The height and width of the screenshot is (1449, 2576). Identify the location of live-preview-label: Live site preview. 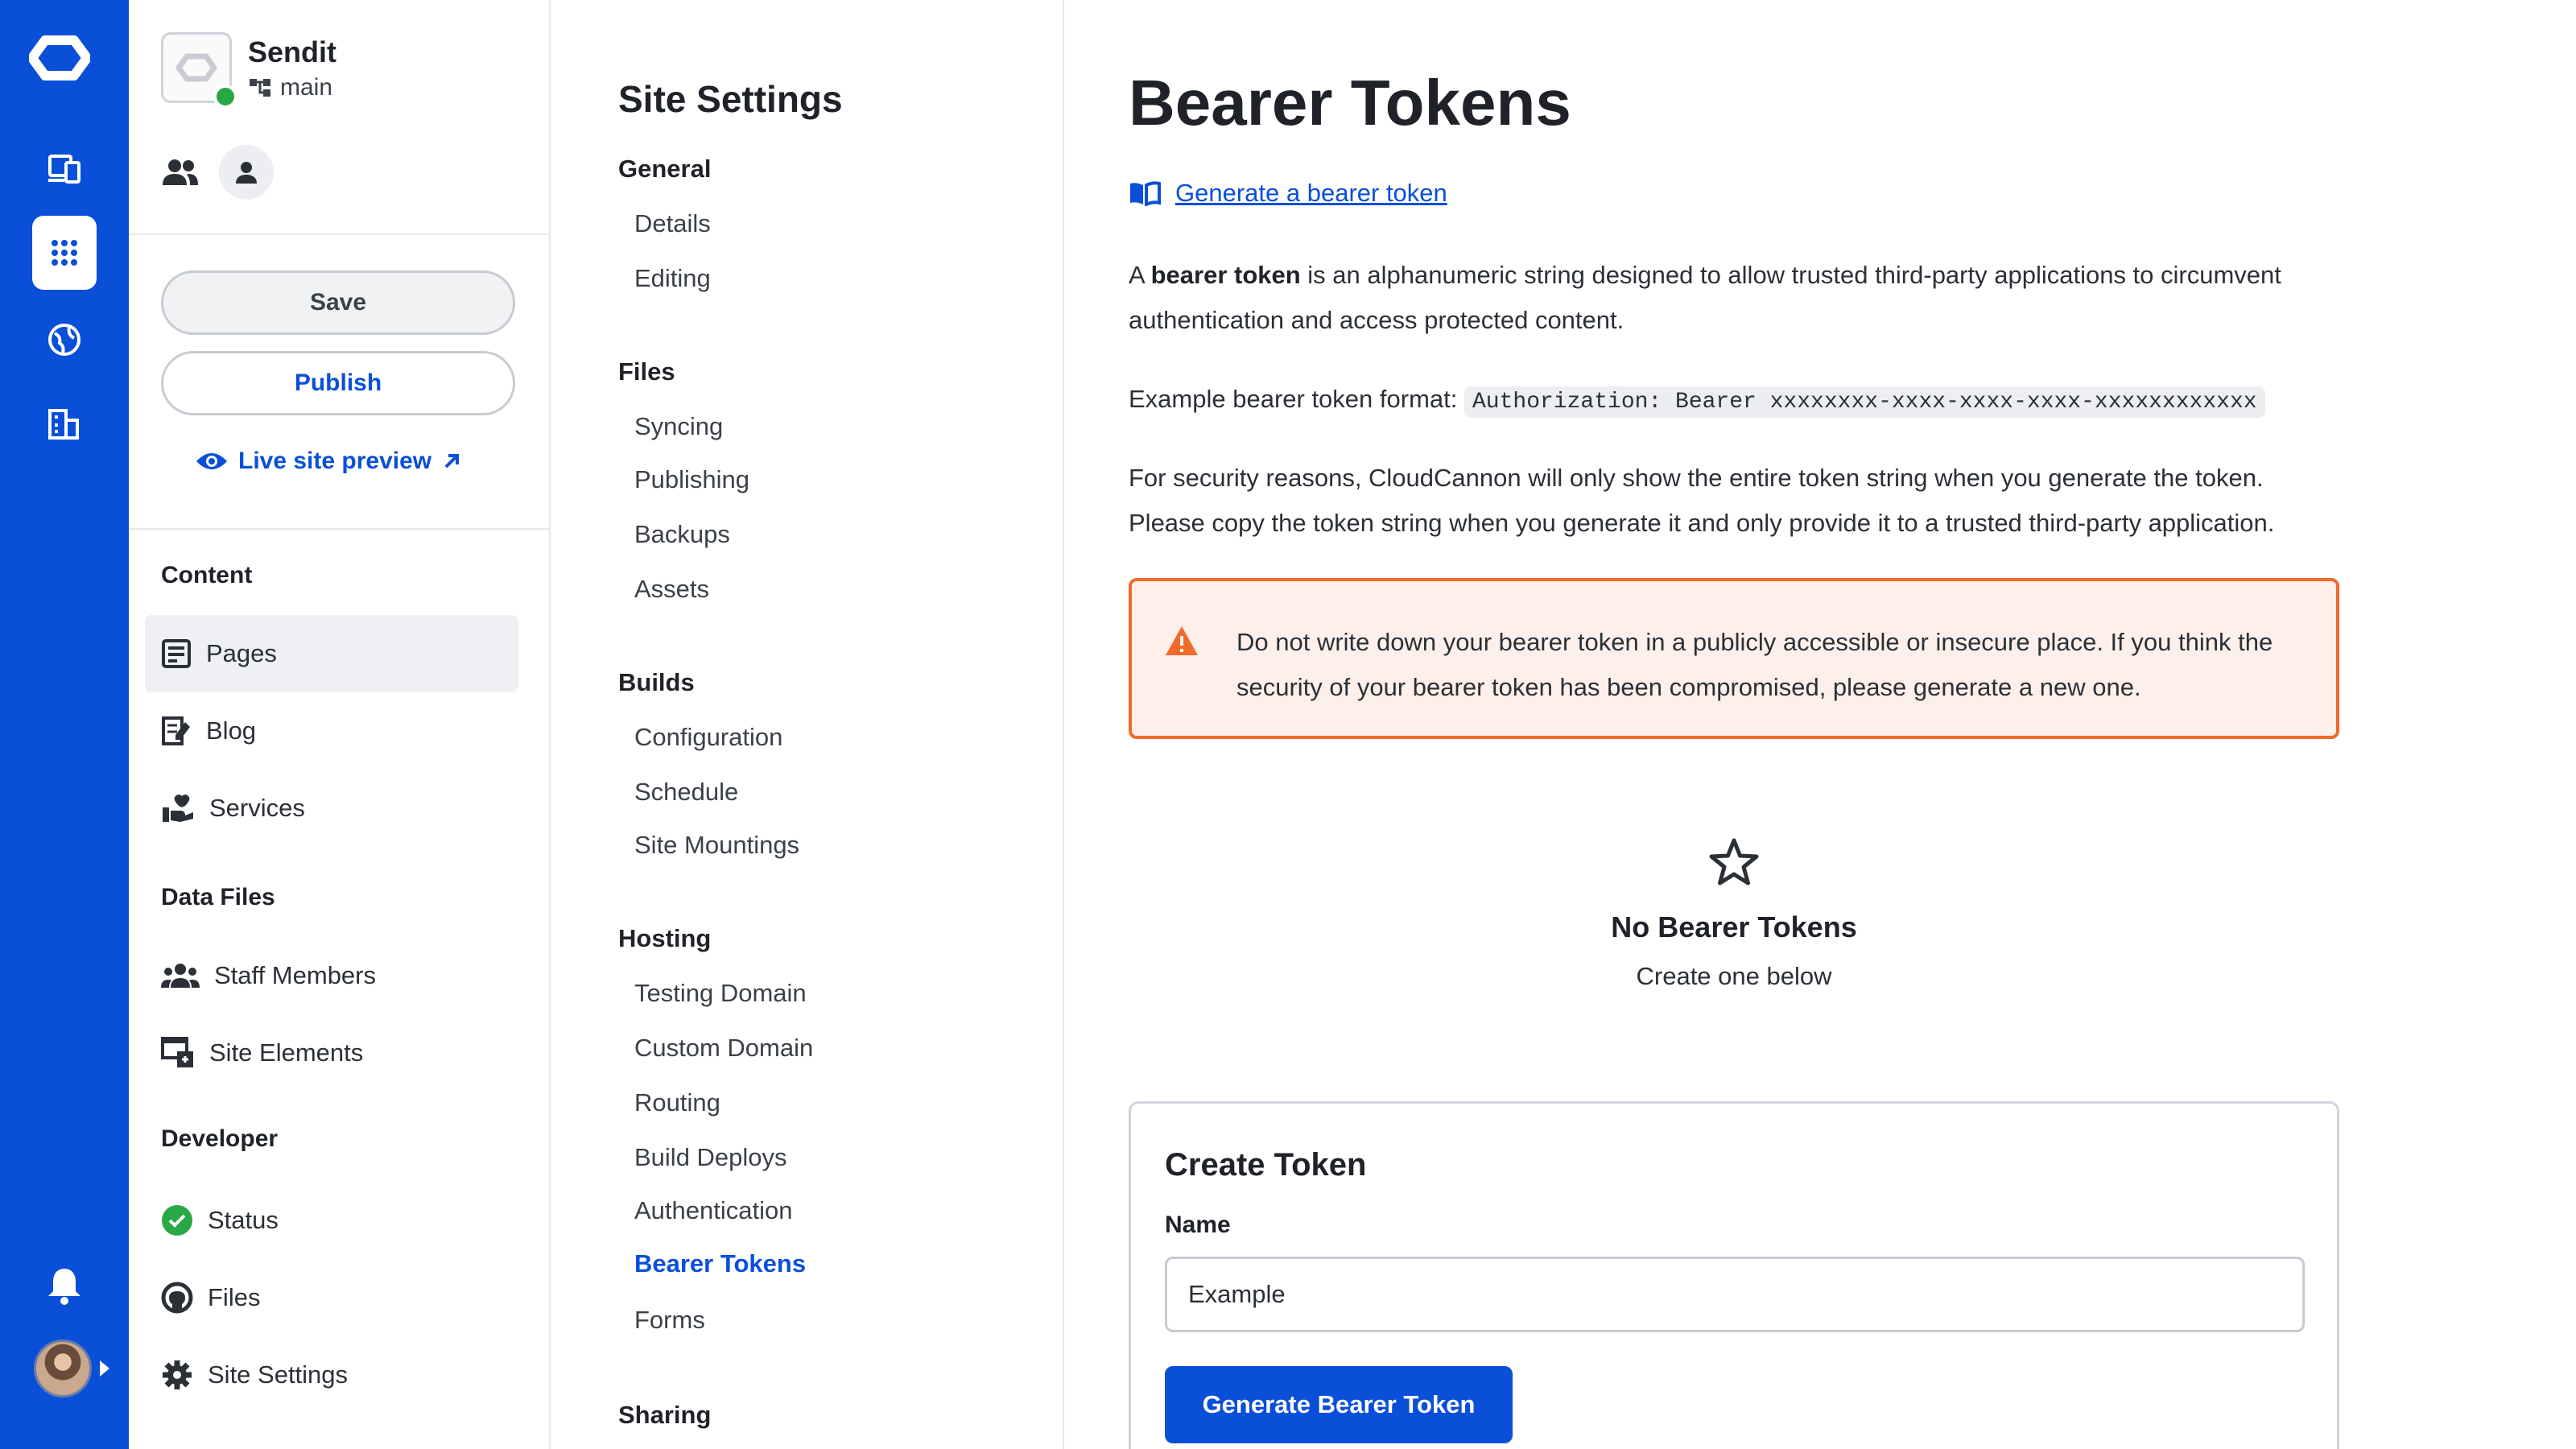
(335, 461).